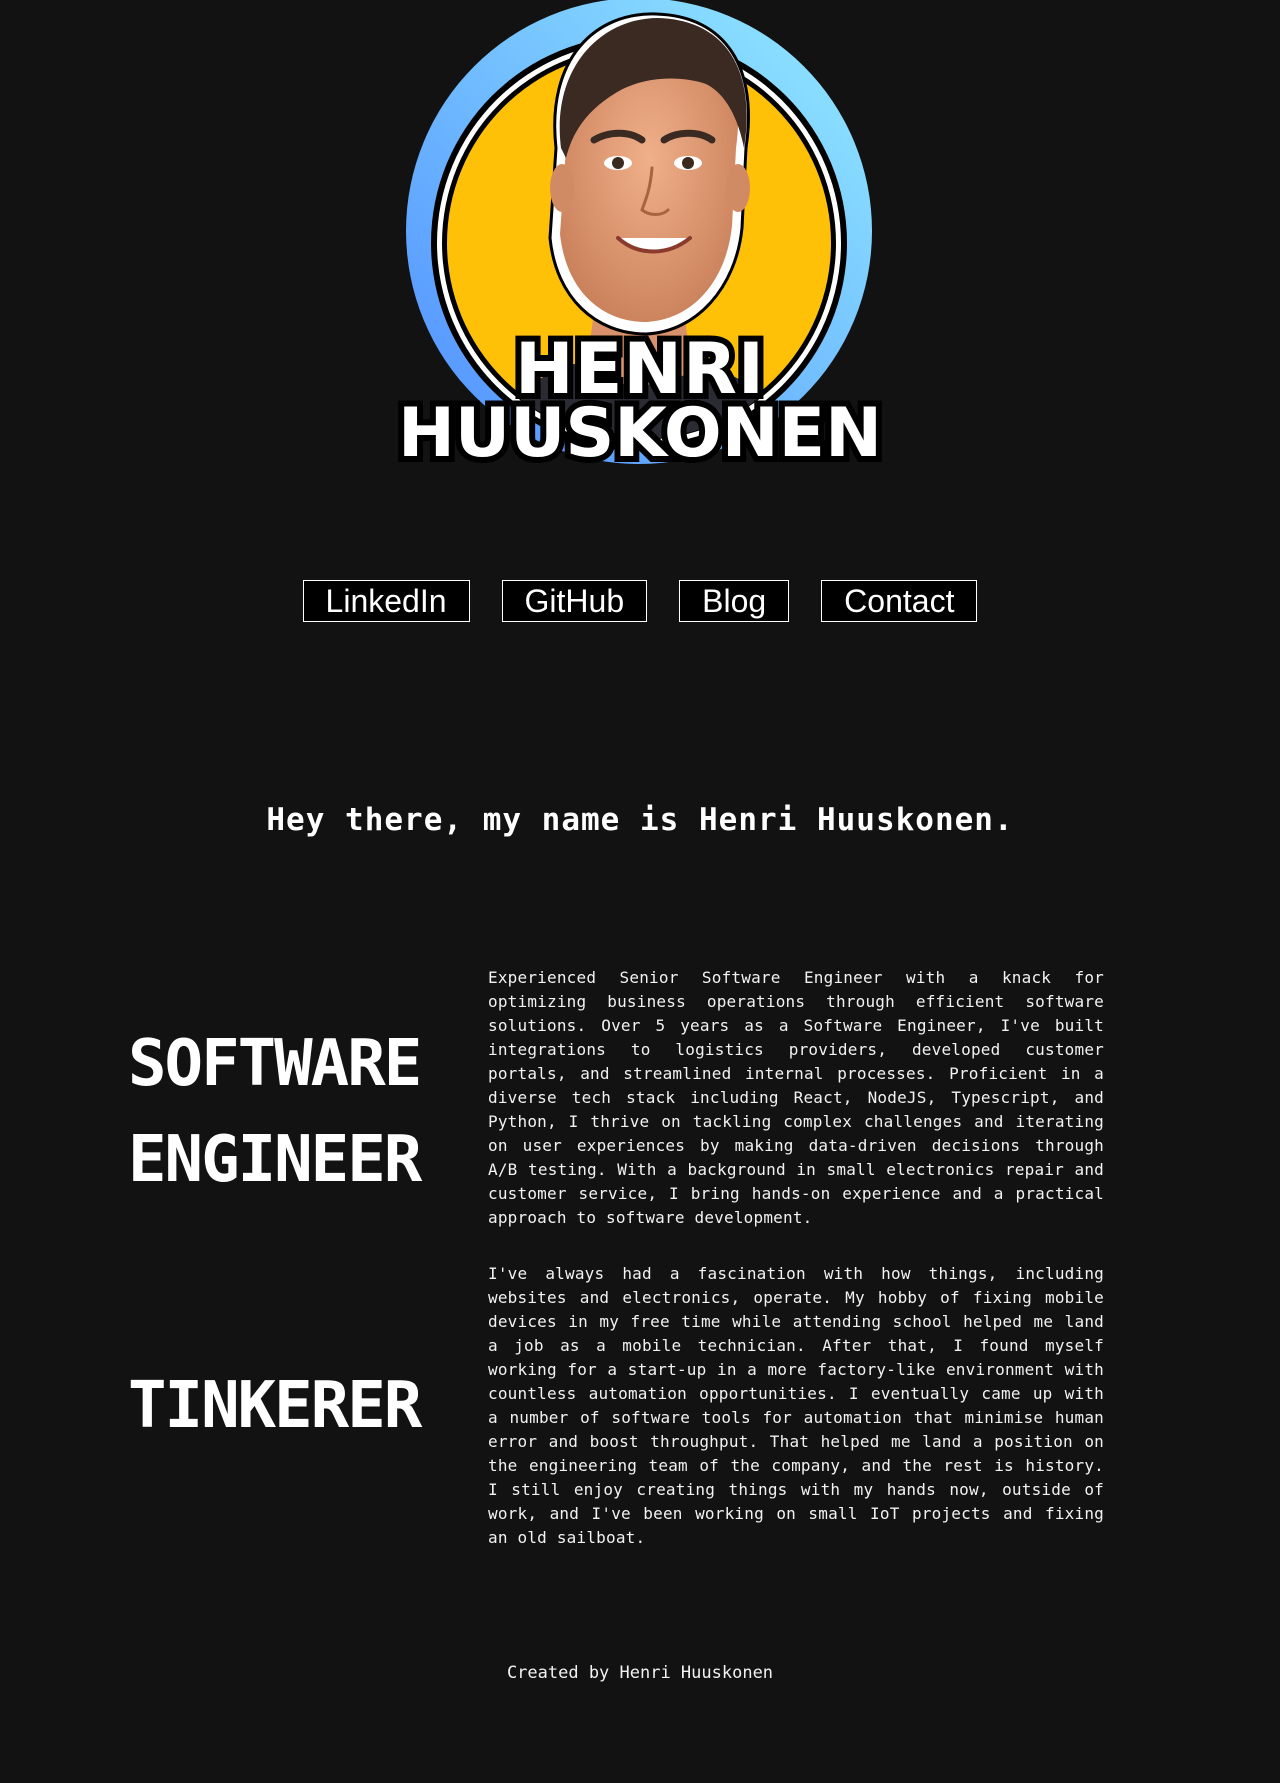 This screenshot has height=1783, width=1280. What do you see at coordinates (574, 601) in the screenshot?
I see `github-link-button: GitHub` at bounding box center [574, 601].